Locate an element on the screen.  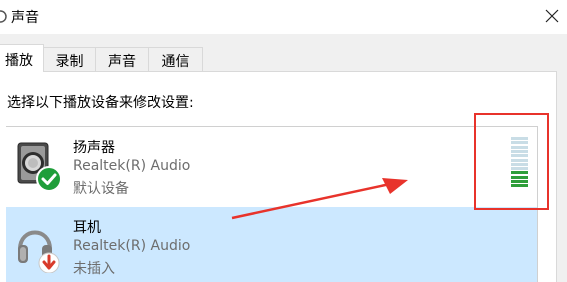
tab-recording: 录制 is located at coordinates (69, 59).